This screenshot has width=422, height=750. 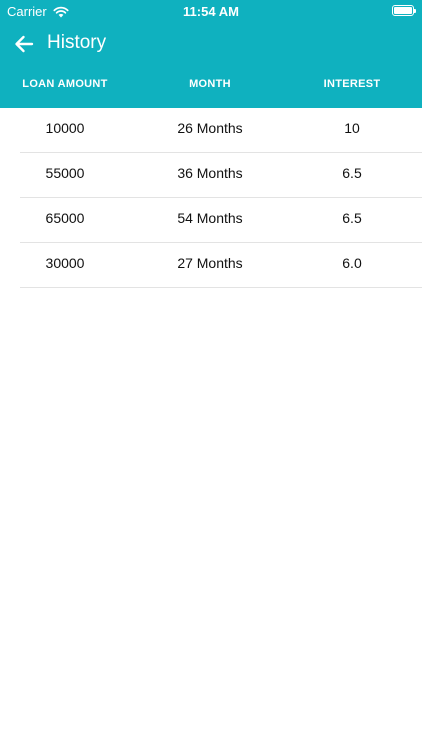 What do you see at coordinates (65, 218) in the screenshot?
I see `loan-amount-cell: 65000` at bounding box center [65, 218].